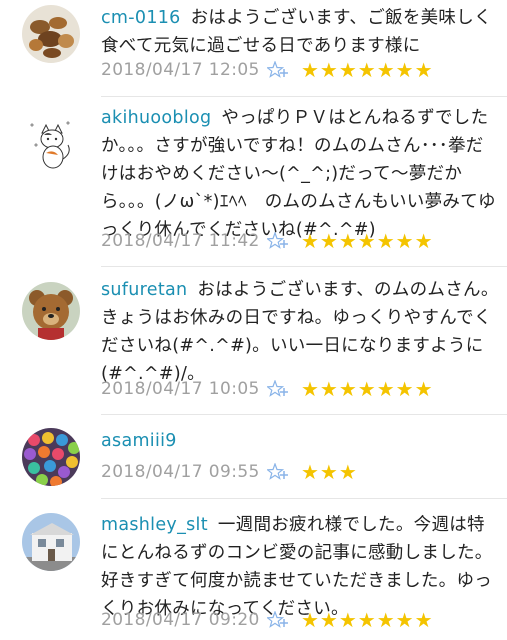 This screenshot has width=507, height=640. I want to click on comment-username: cm-0116, so click(141, 18).